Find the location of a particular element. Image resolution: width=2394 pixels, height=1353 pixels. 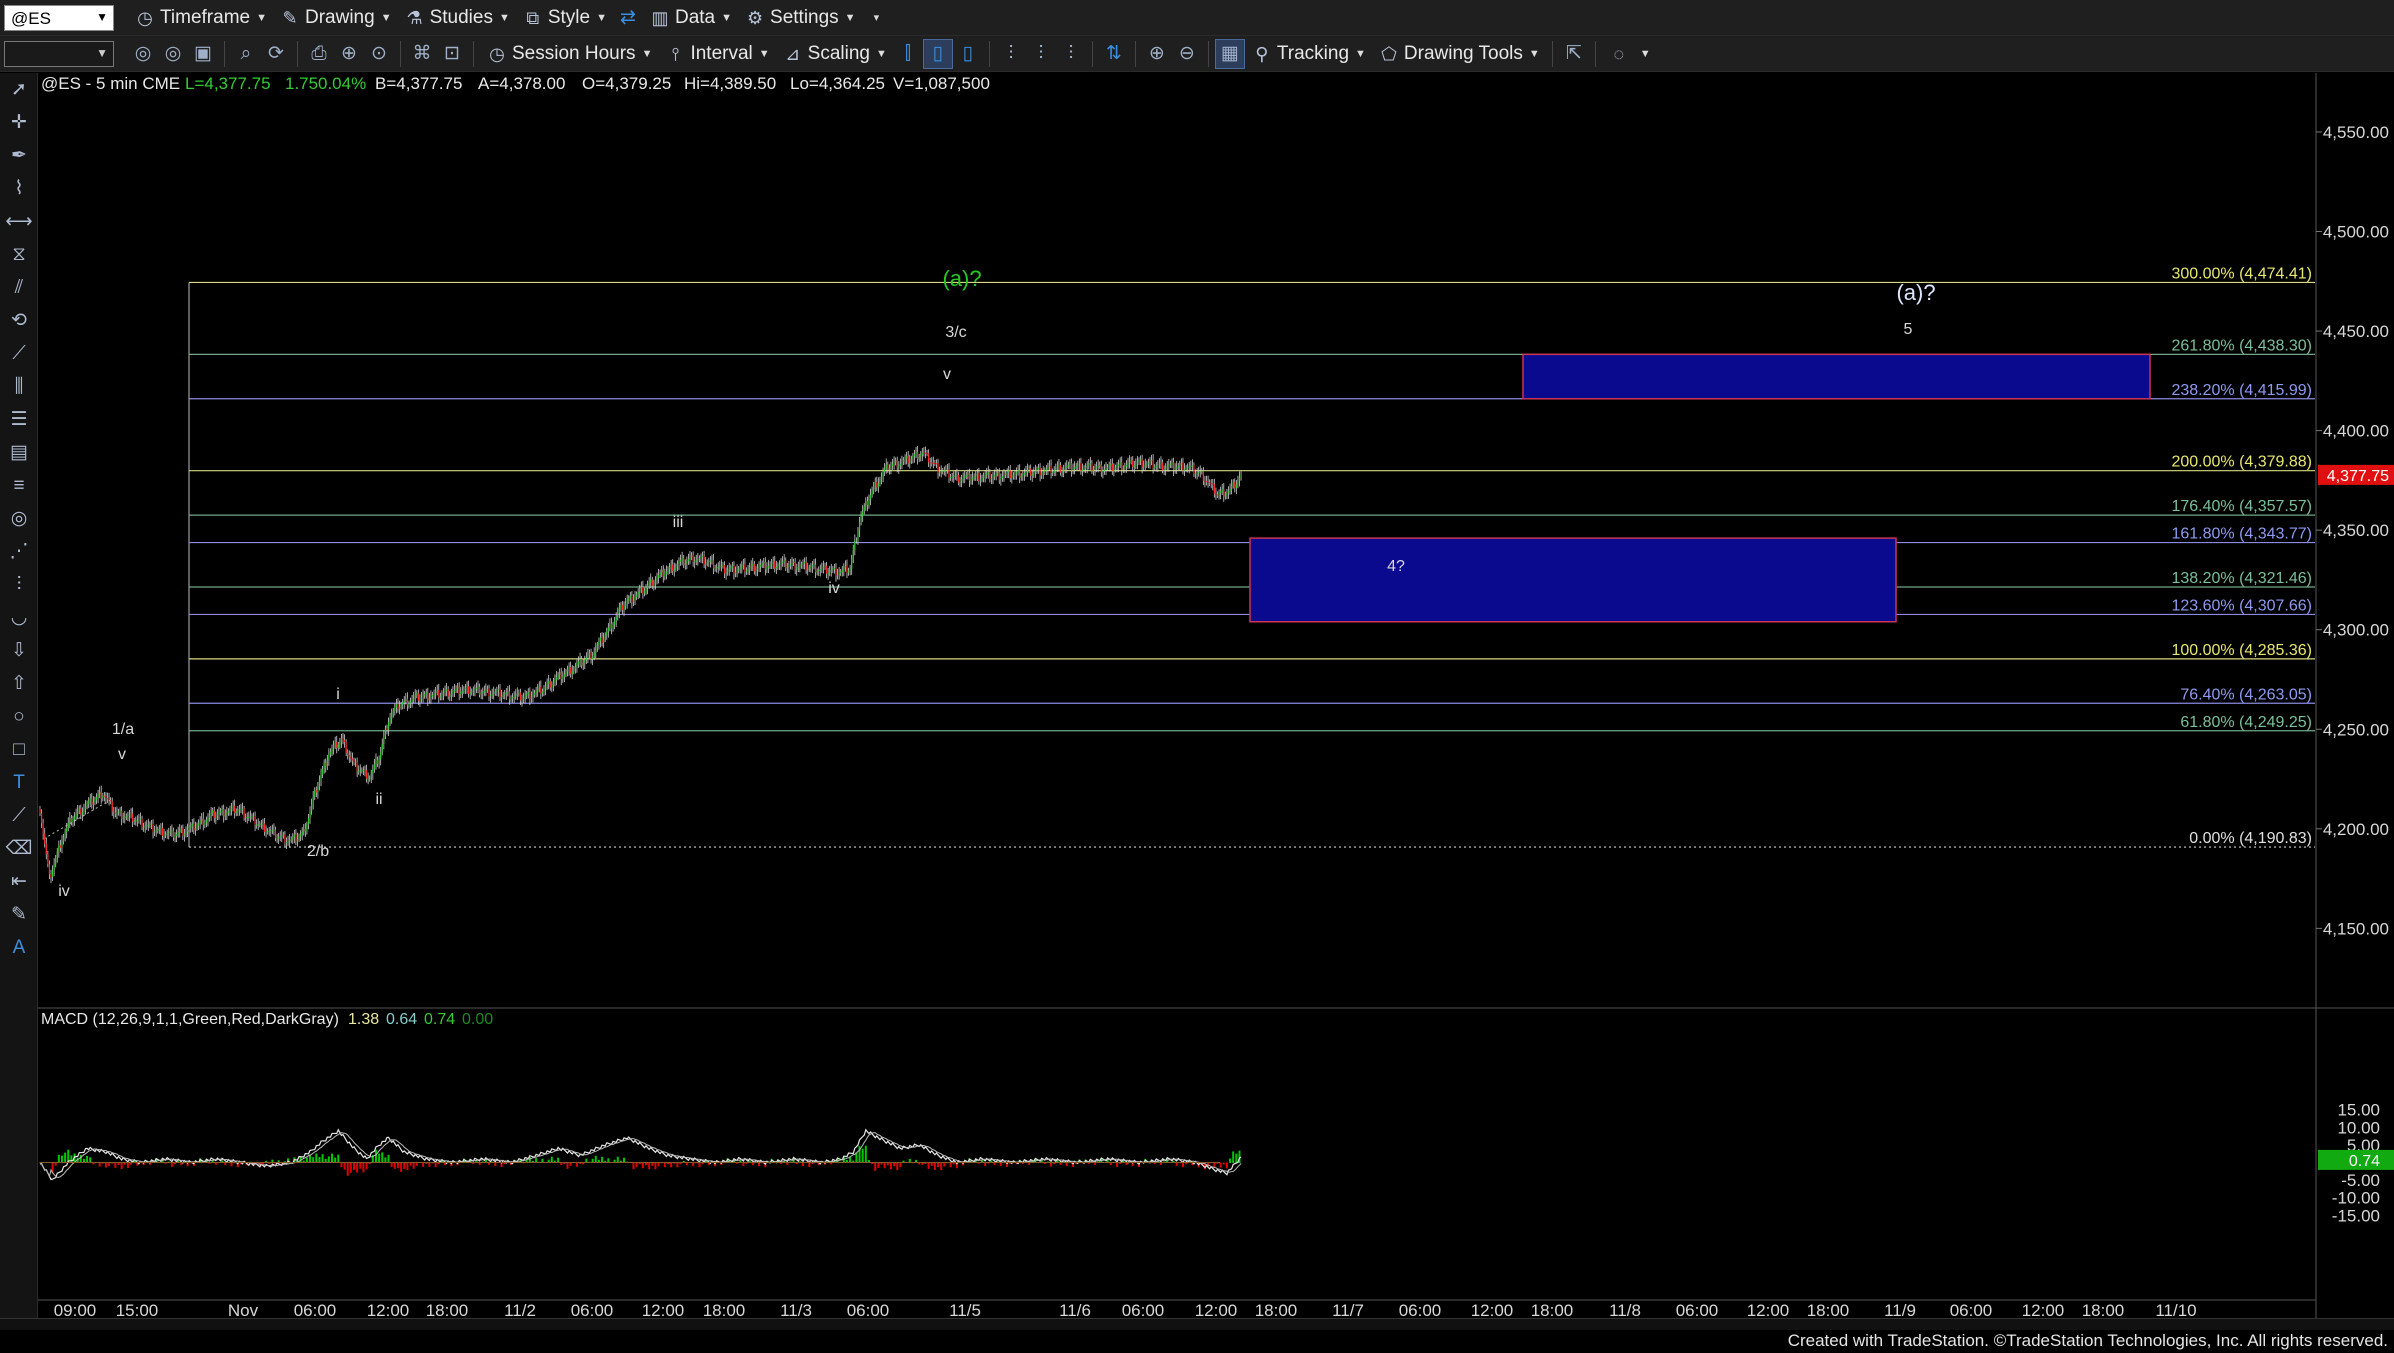

chart-header-change: 1.75 is located at coordinates (301, 83).